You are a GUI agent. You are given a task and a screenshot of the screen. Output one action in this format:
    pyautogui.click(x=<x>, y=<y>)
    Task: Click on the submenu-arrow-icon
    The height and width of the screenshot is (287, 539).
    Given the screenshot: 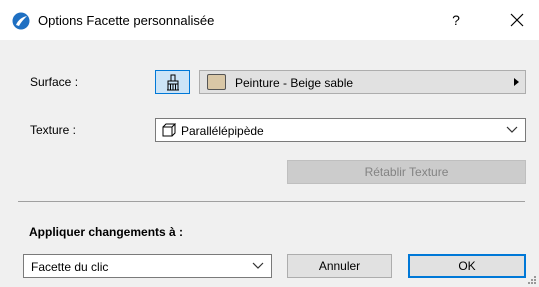 What is the action you would take?
    pyautogui.click(x=516, y=82)
    